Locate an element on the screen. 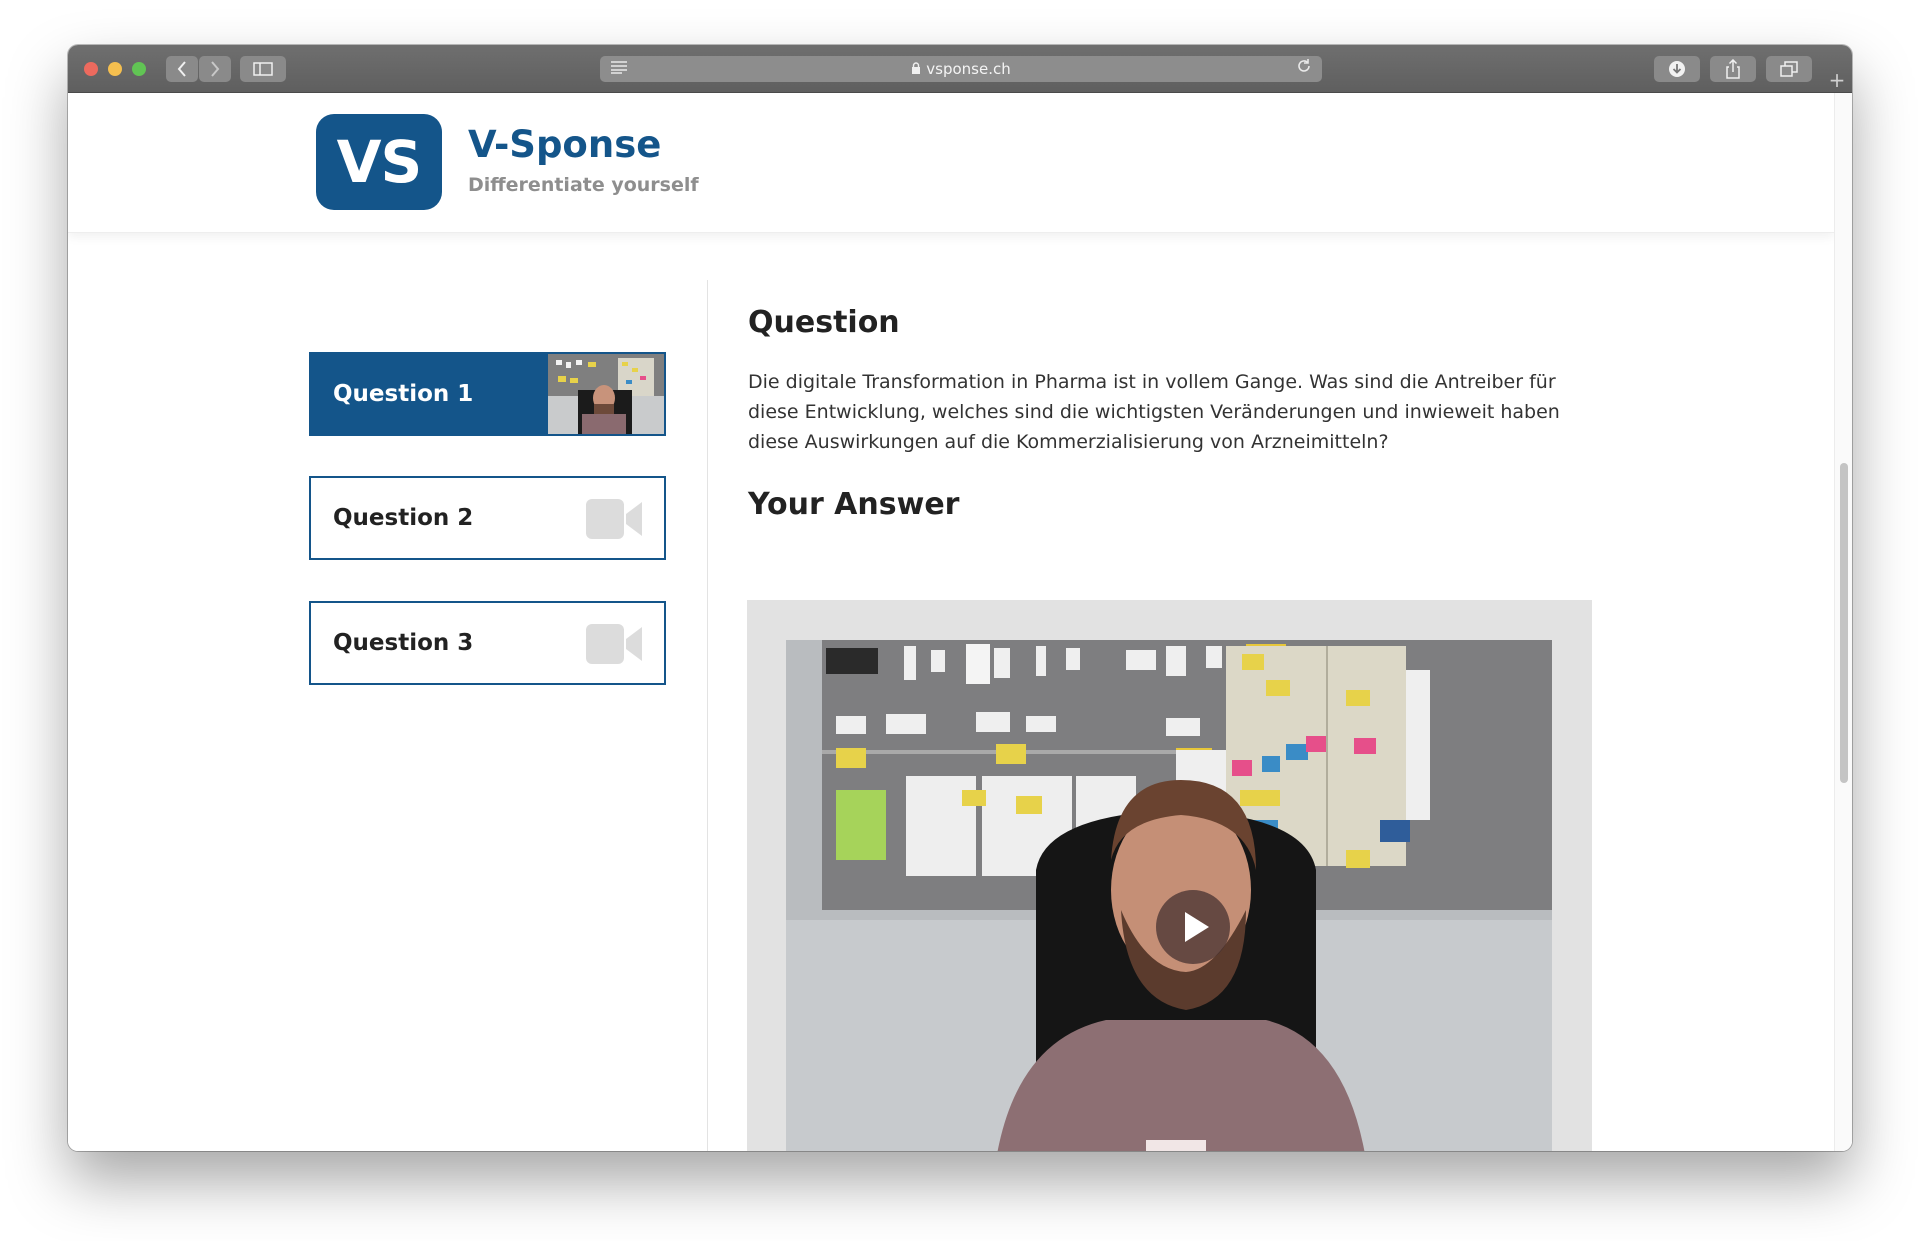 Image resolution: width=1920 pixels, height=1241 pixels. scrollbar-thumb is located at coordinates (1844, 623).